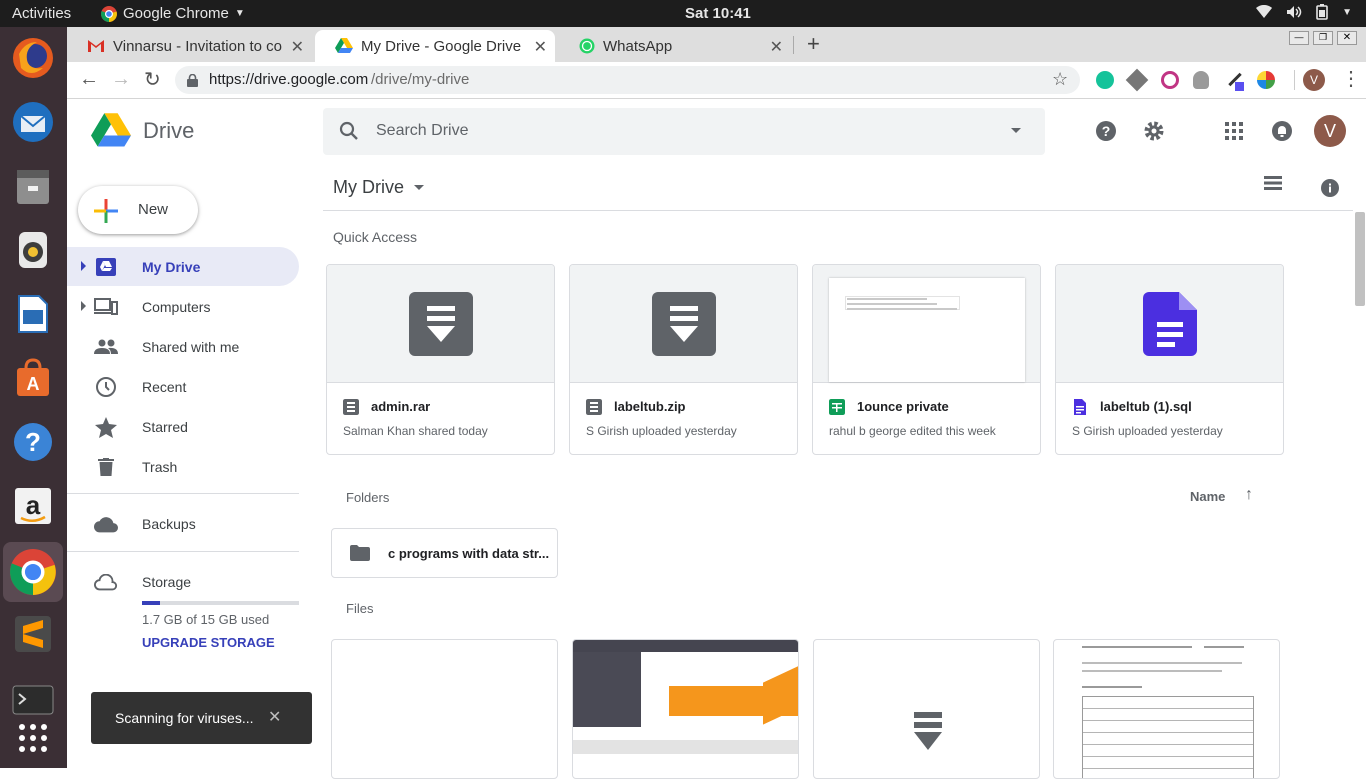 This screenshot has height=779, width=1366. What do you see at coordinates (142, 131) in the screenshot?
I see `drive-logo: Drive` at bounding box center [142, 131].